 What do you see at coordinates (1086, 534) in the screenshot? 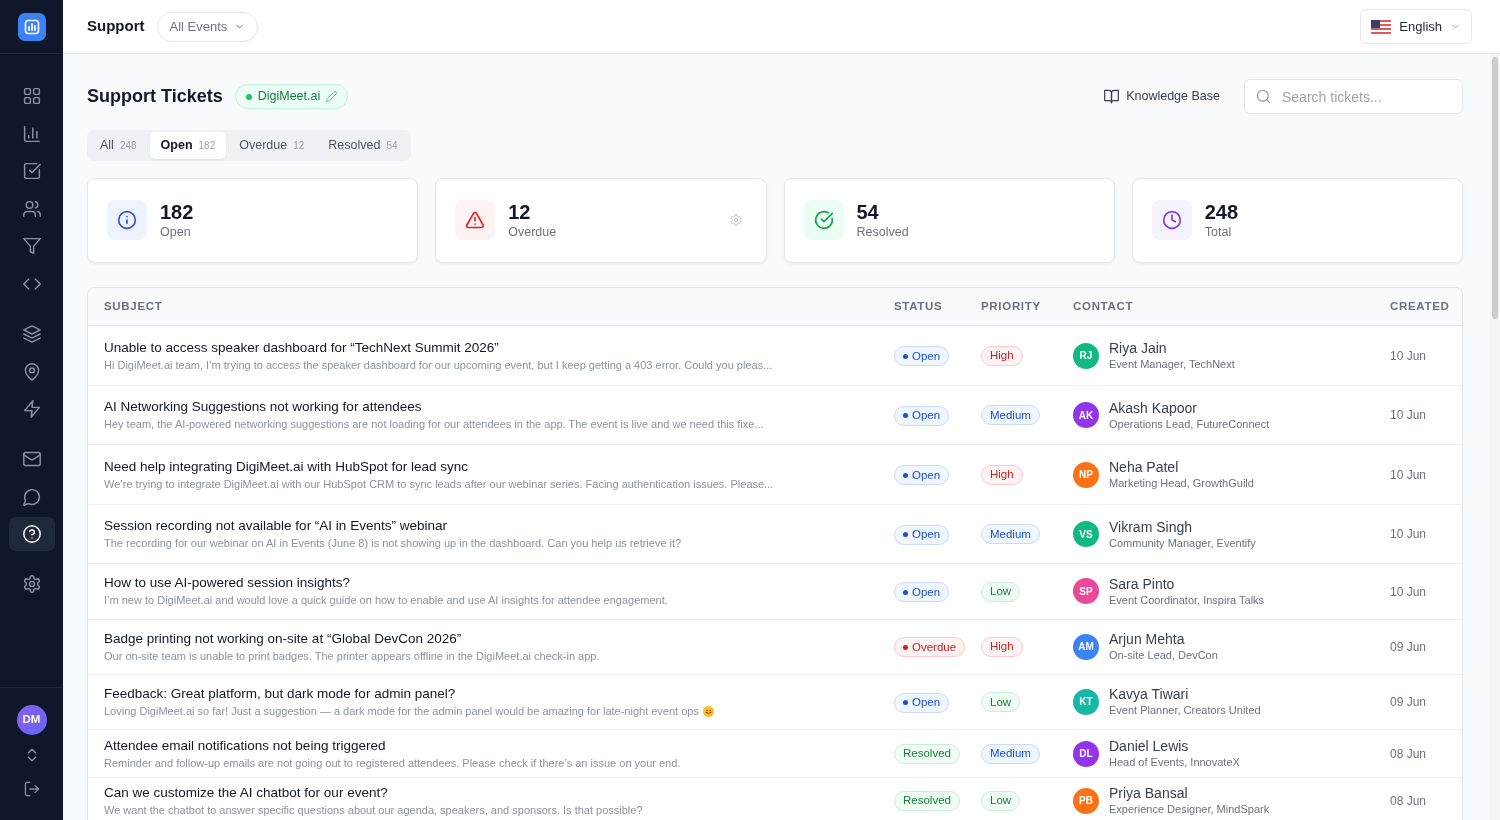
I see `contact-avatar: VS` at bounding box center [1086, 534].